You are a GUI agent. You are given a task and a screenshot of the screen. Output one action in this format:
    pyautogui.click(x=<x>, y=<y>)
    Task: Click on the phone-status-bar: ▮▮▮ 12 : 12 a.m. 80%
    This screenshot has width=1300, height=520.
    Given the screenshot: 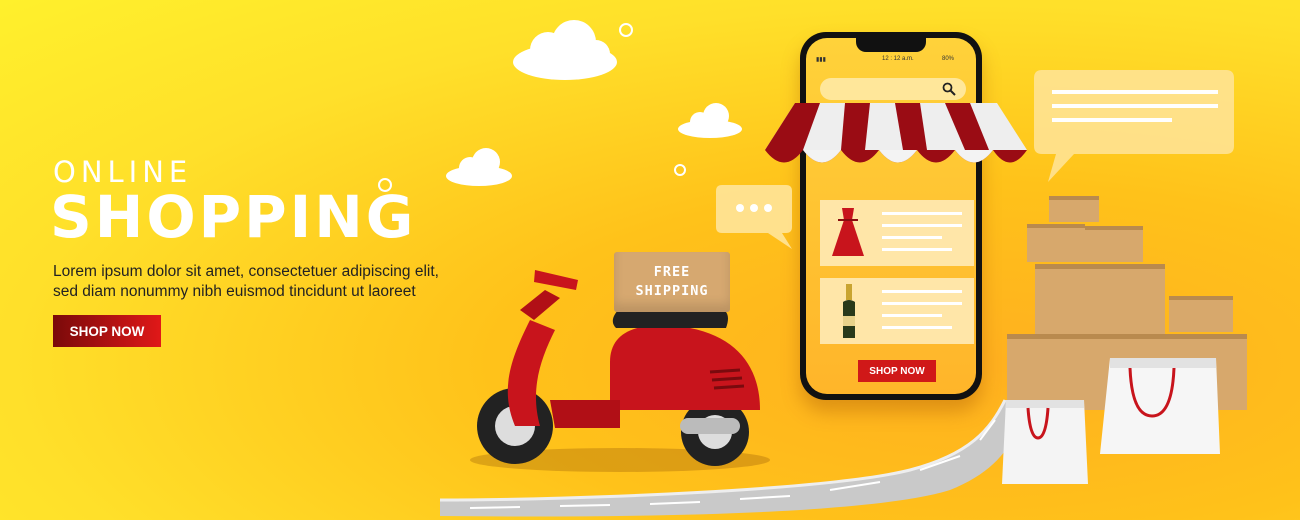 What is the action you would take?
    pyautogui.click(x=891, y=62)
    